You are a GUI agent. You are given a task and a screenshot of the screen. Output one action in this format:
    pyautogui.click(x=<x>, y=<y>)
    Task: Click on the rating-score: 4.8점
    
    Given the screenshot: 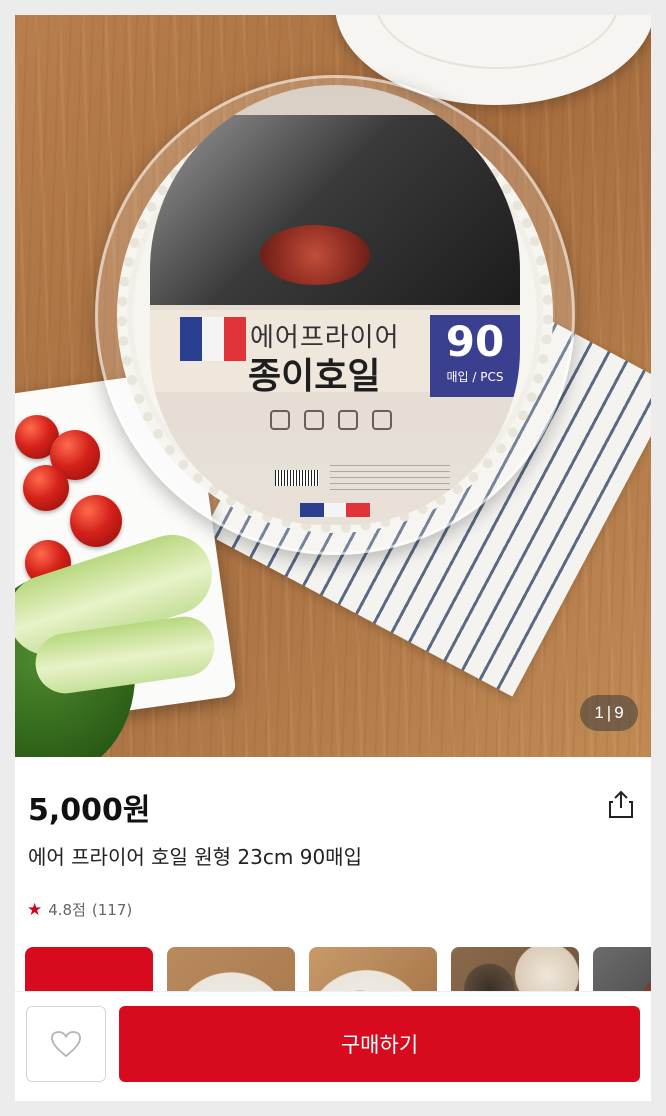 What is the action you would take?
    pyautogui.click(x=67, y=910)
    